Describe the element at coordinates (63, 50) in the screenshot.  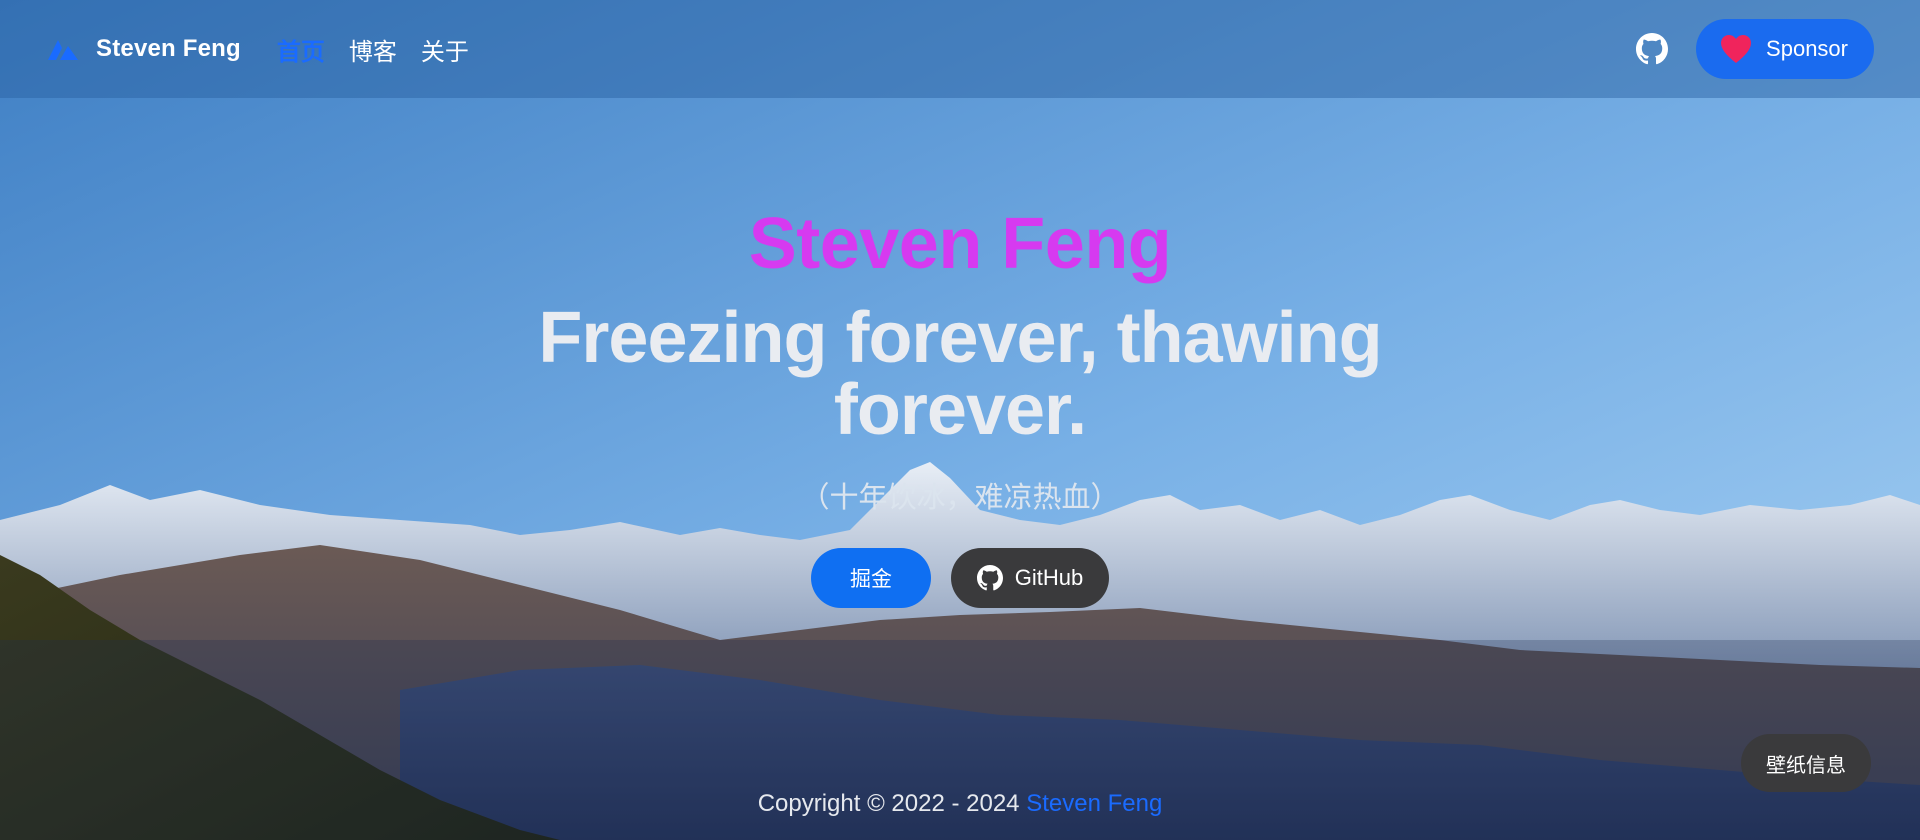
I see `brand-logo-icon` at that location.